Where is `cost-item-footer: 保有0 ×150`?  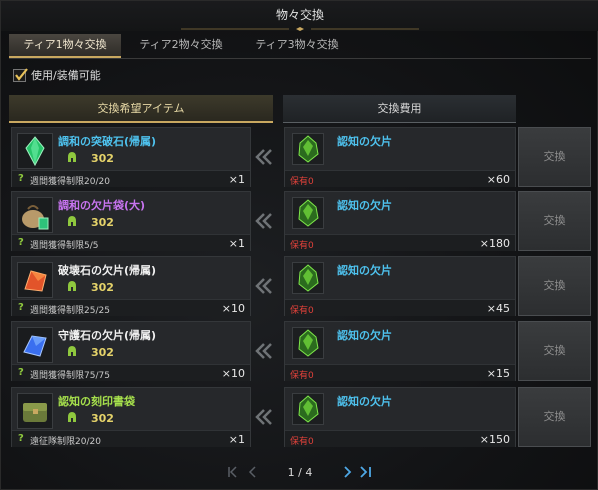 cost-item-footer: 保有0 ×150 is located at coordinates (400, 438).